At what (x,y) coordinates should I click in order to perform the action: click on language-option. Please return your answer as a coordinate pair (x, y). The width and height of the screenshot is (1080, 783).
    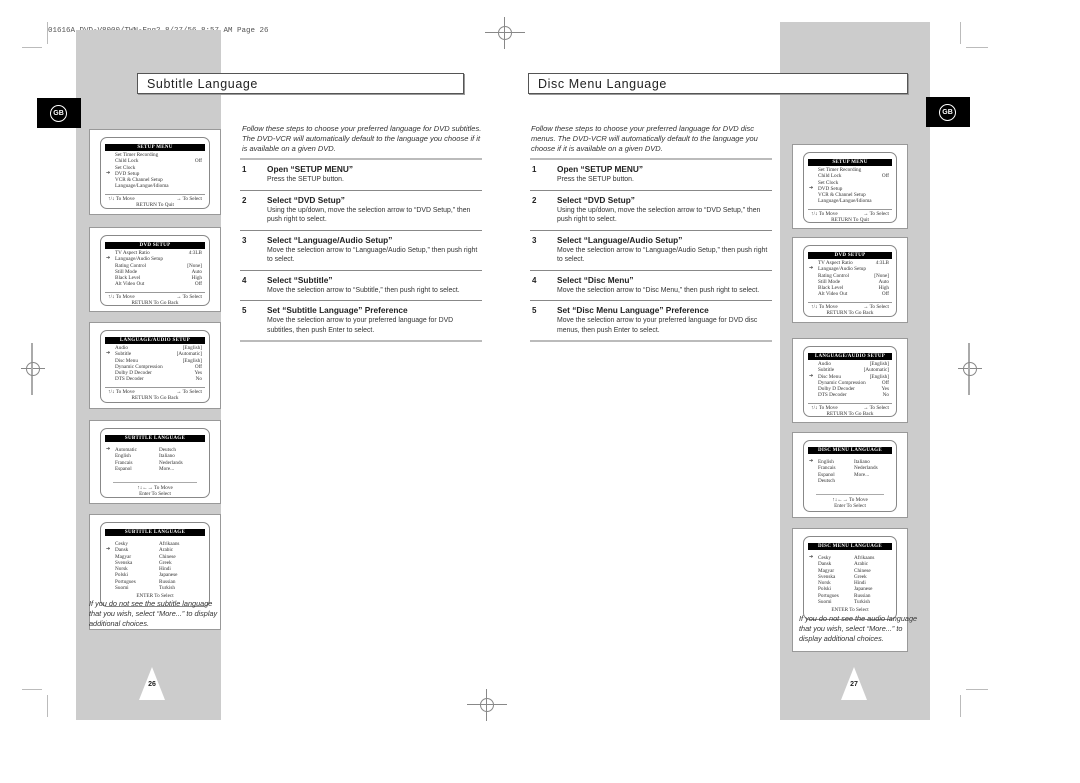
    Looking at the image, I should click on (872, 481).